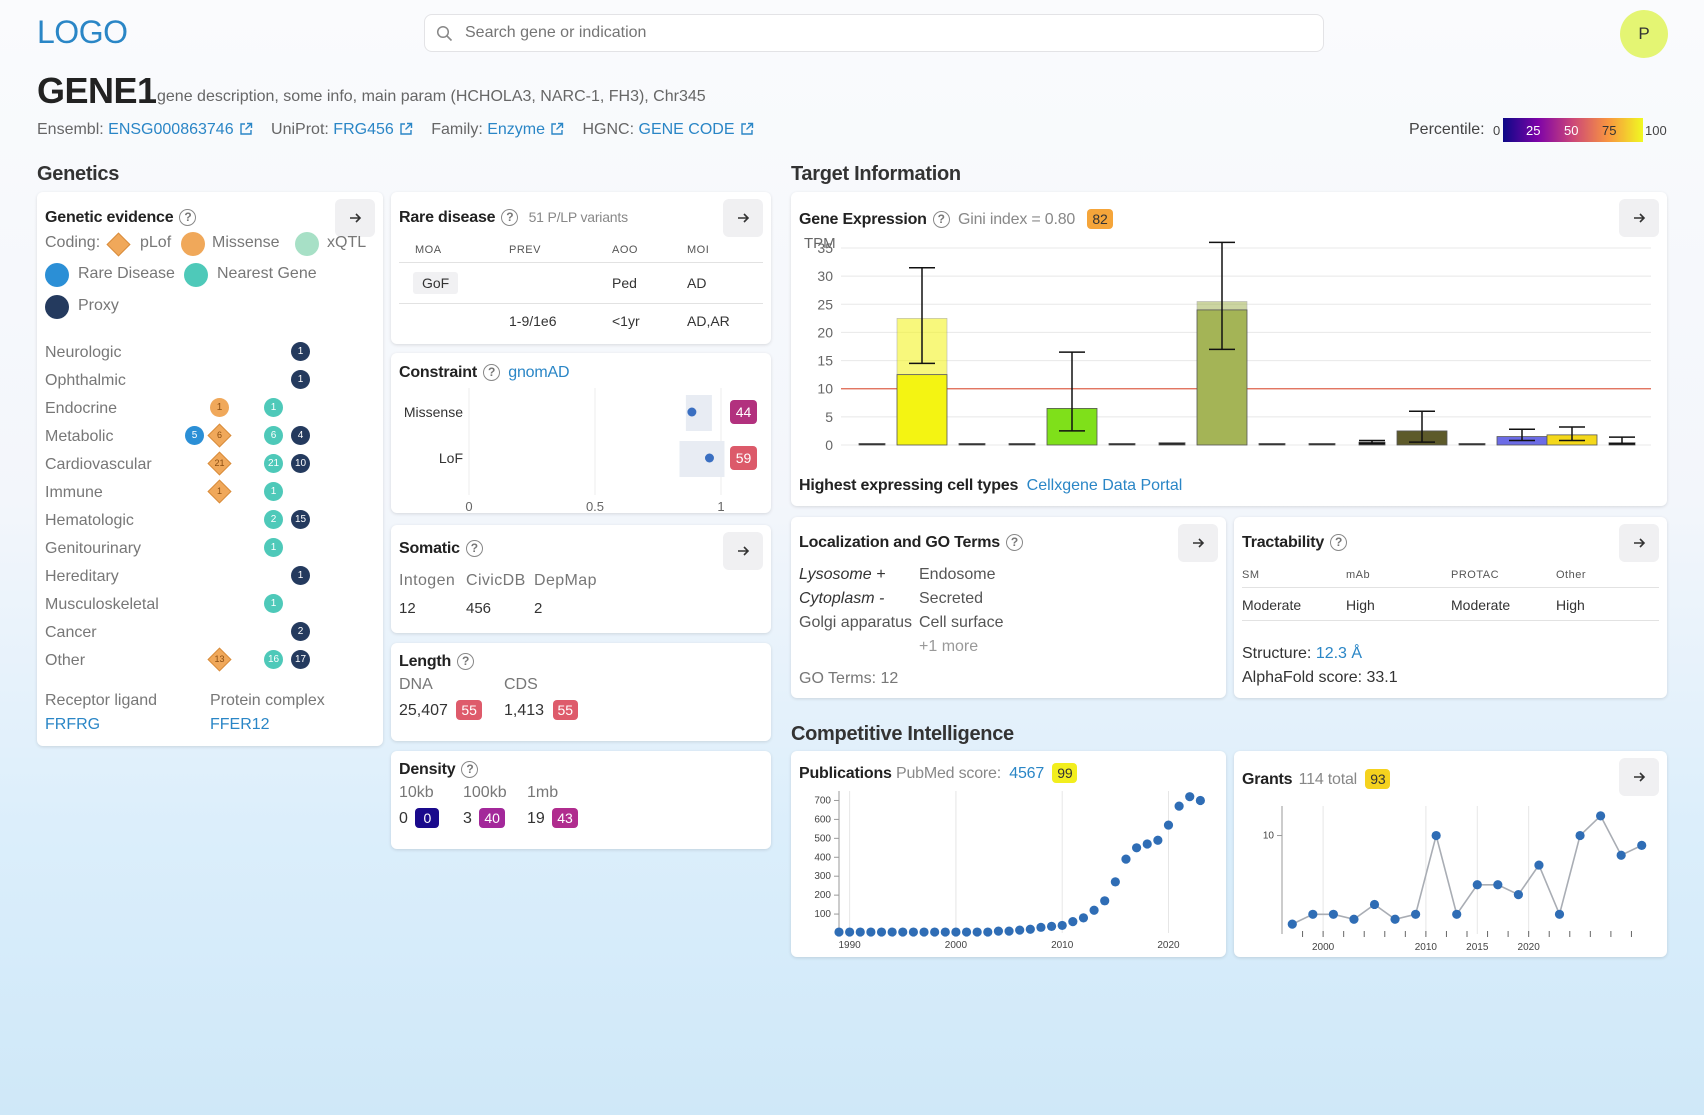  What do you see at coordinates (1105, 485) in the screenshot?
I see `cellxgene-link: Cellxgene Data Portal` at bounding box center [1105, 485].